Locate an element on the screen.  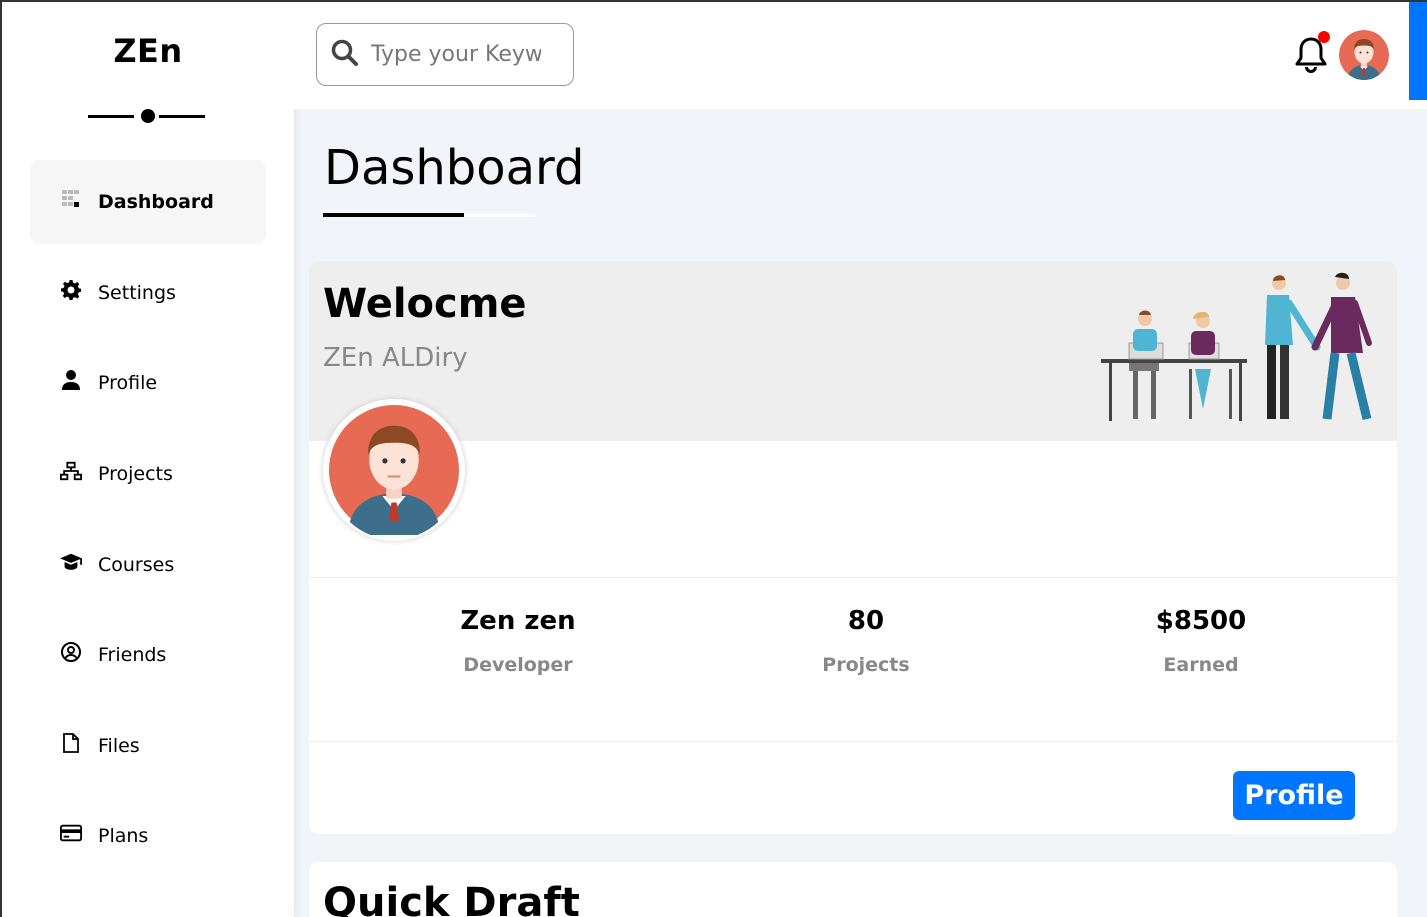
sidebar-item-label: Projects is located at coordinates (135, 474).